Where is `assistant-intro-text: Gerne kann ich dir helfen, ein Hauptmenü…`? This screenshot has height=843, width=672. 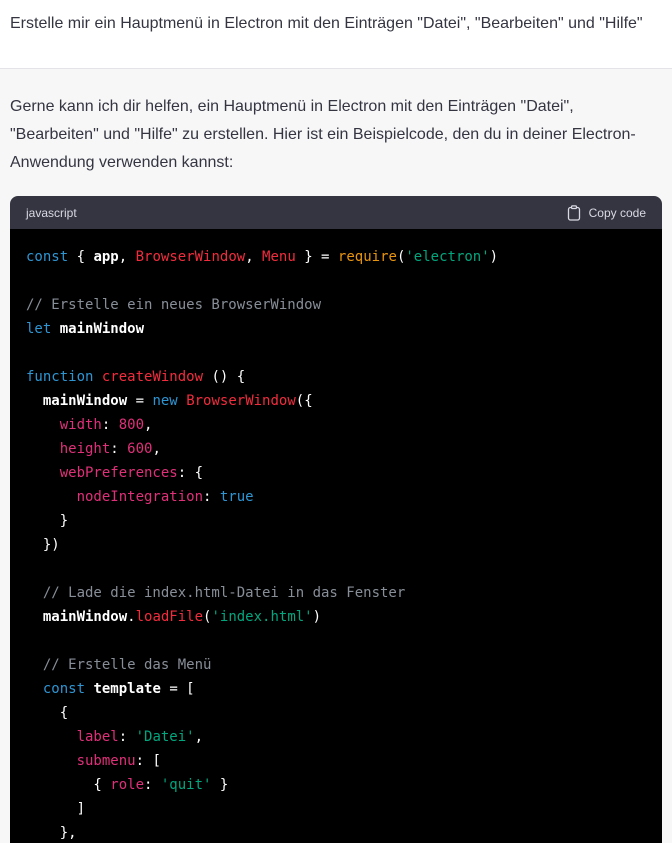 assistant-intro-text: Gerne kann ich dir helfen, ein Hauptmenü… is located at coordinates (323, 134).